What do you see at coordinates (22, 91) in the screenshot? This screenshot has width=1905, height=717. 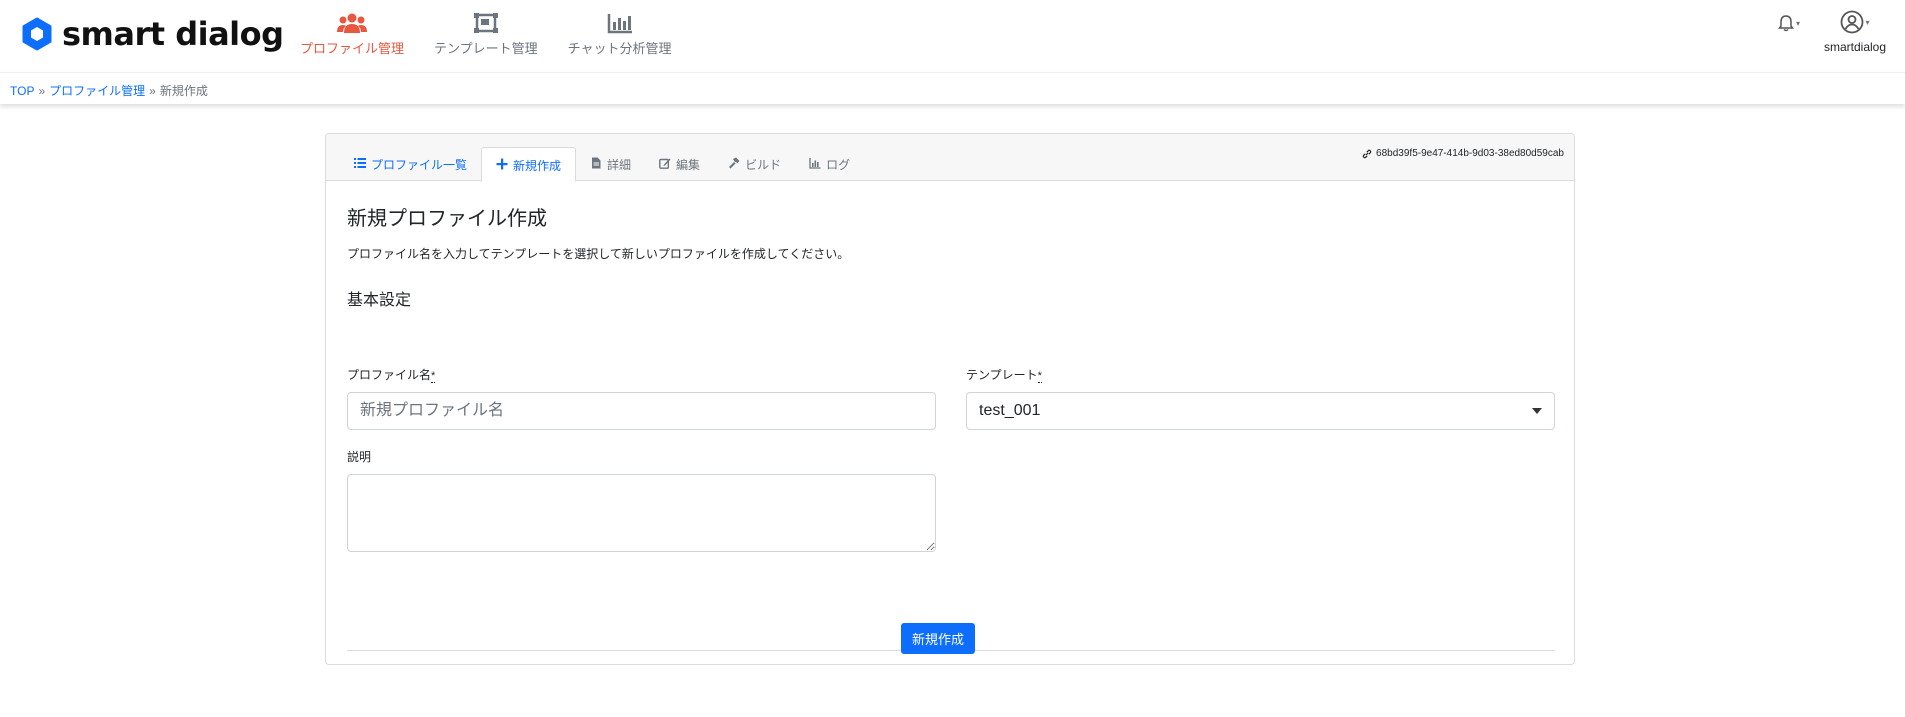 I see `breadcrumb-top-link: TOP` at bounding box center [22, 91].